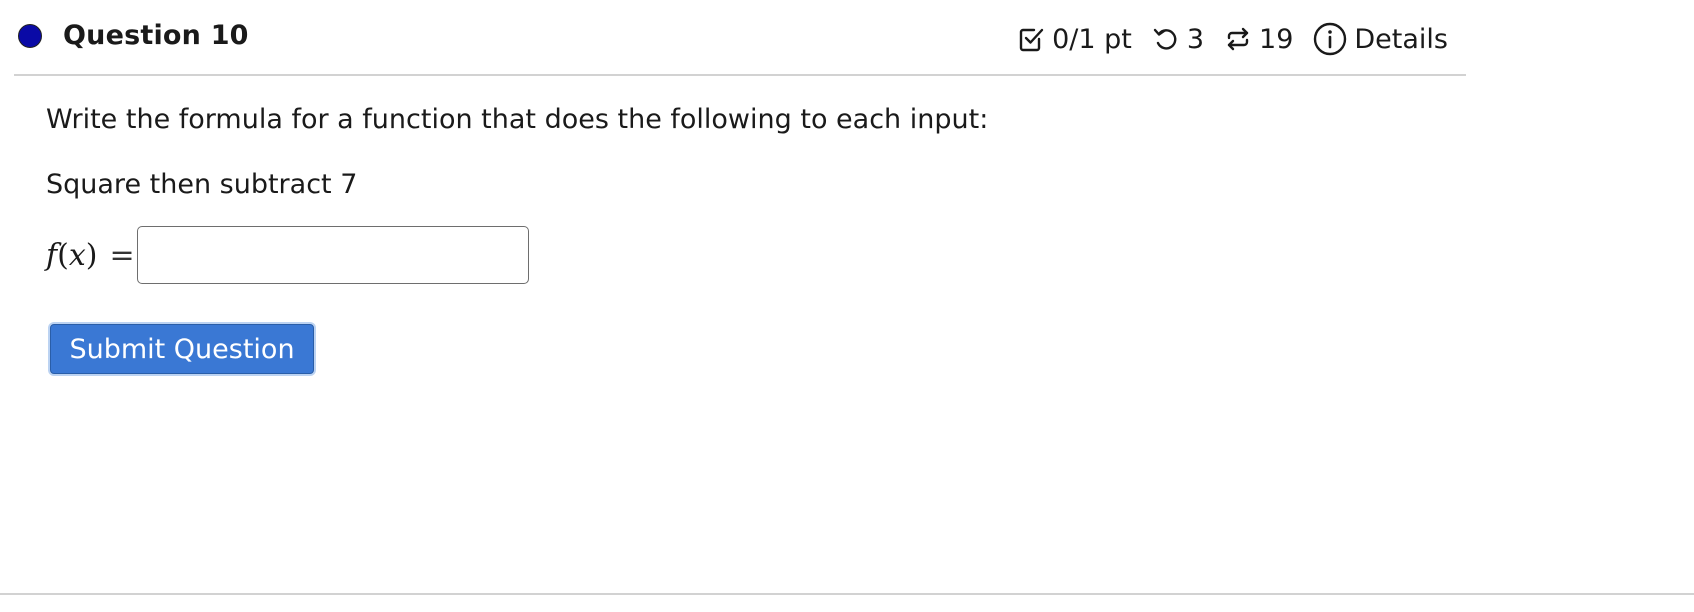 Image resolution: width=1694 pixels, height=612 pixels. What do you see at coordinates (202, 185) in the screenshot?
I see `question-instruction: Square then subtract 7` at bounding box center [202, 185].